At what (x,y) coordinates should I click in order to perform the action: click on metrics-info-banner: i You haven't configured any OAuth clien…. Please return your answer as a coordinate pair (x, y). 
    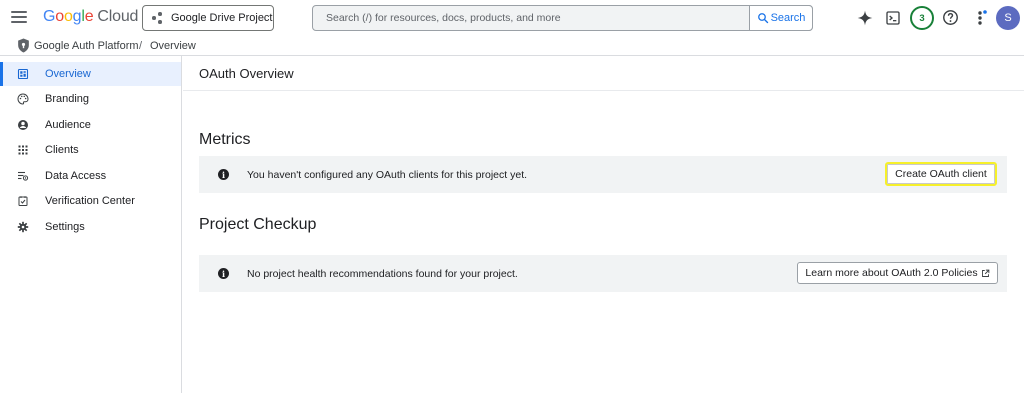
    Looking at the image, I should click on (603, 174).